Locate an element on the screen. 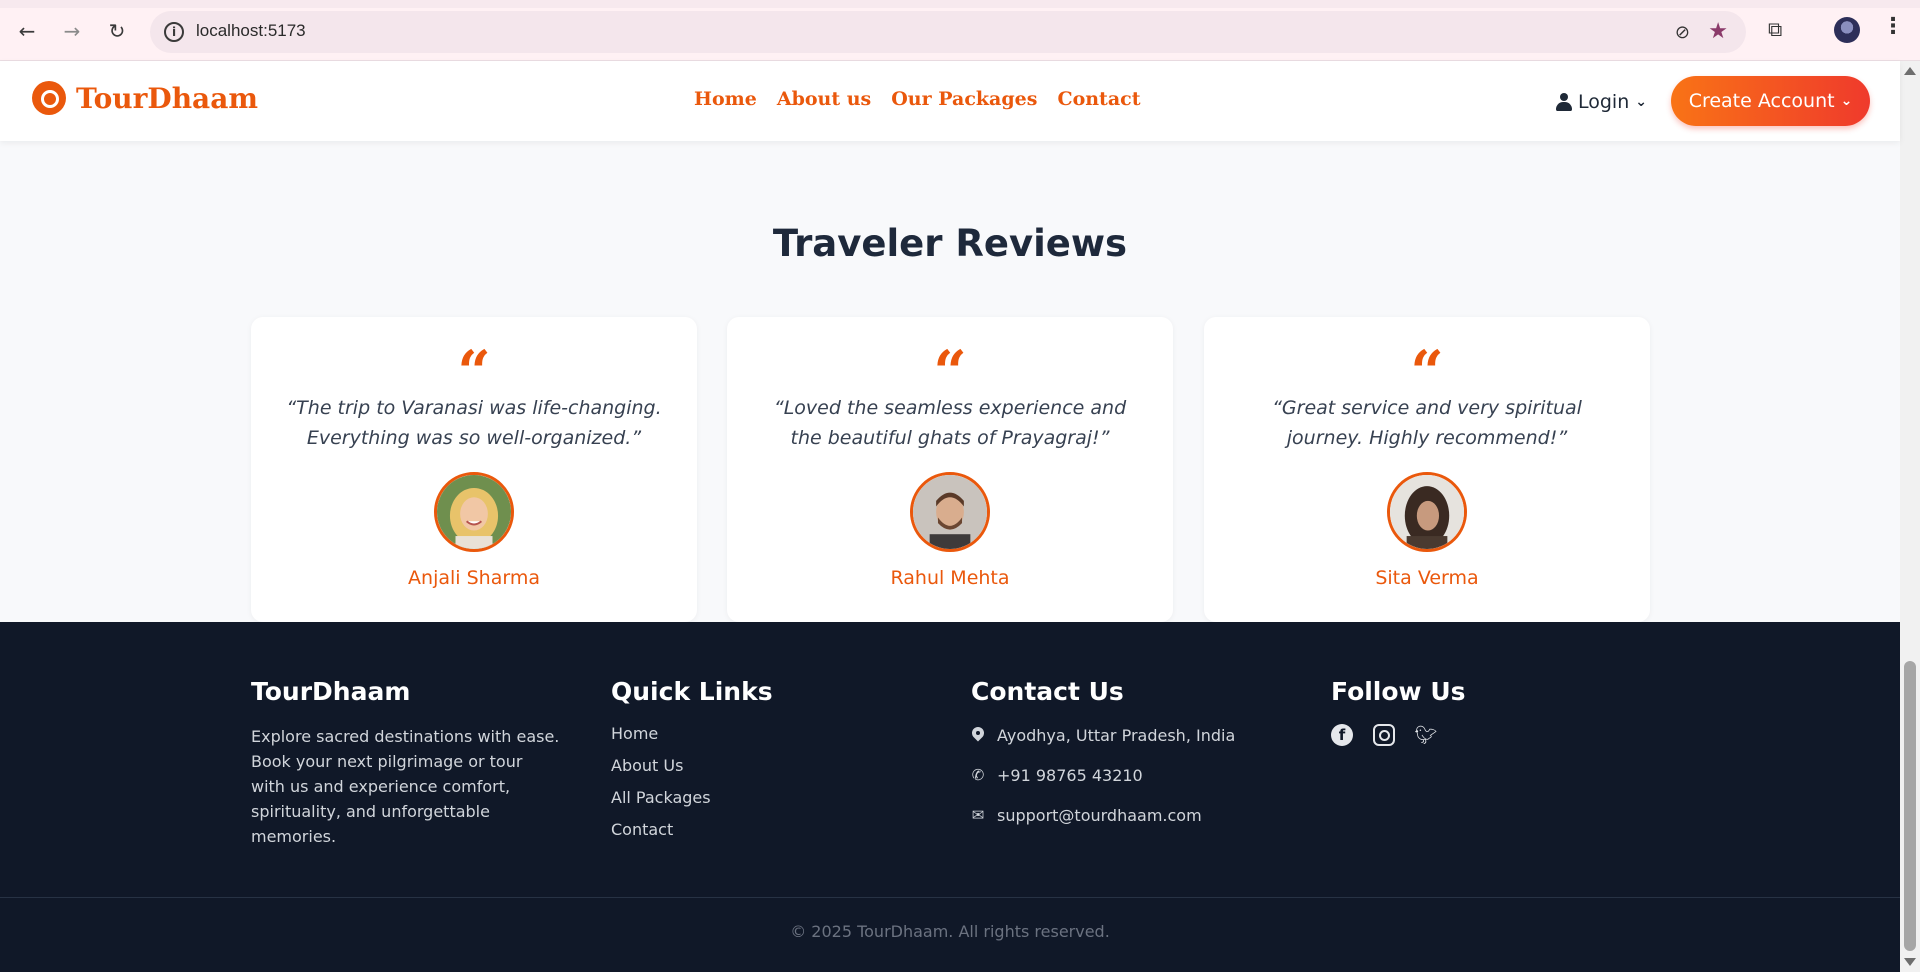 Image resolution: width=1920 pixels, height=972 pixels. reload-icon: ↻ is located at coordinates (117, 31).